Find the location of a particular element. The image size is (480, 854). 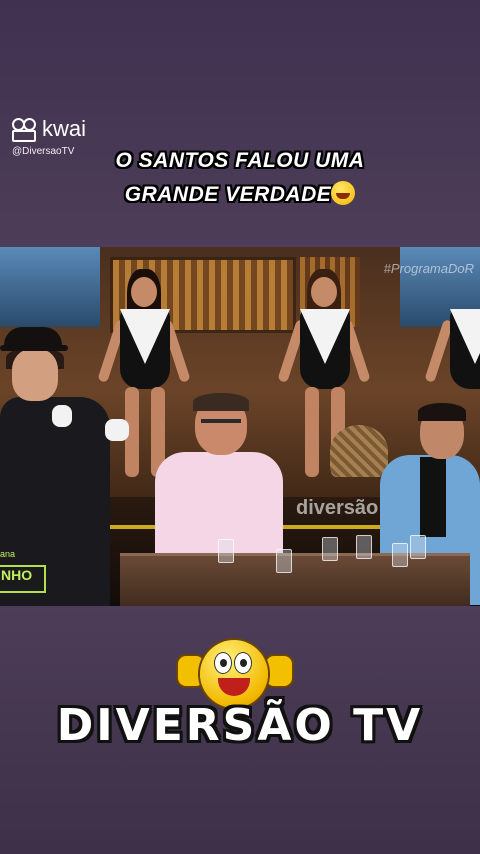

brand-name: DIVERSÃO TV is located at coordinates (240, 725).